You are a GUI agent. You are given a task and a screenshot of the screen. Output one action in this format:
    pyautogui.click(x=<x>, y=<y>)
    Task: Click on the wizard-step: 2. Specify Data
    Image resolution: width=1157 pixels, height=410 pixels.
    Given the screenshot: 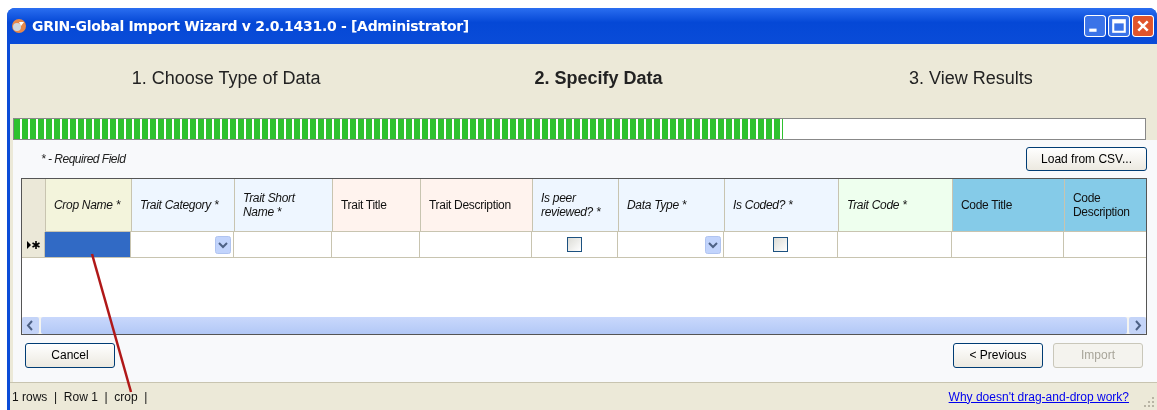 What is the action you would take?
    pyautogui.click(x=598, y=78)
    